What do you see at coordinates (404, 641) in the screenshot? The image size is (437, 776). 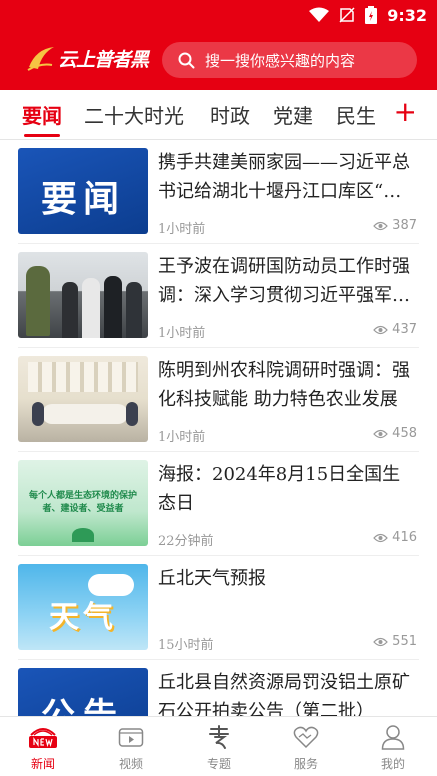 I see `view-count: 551` at bounding box center [404, 641].